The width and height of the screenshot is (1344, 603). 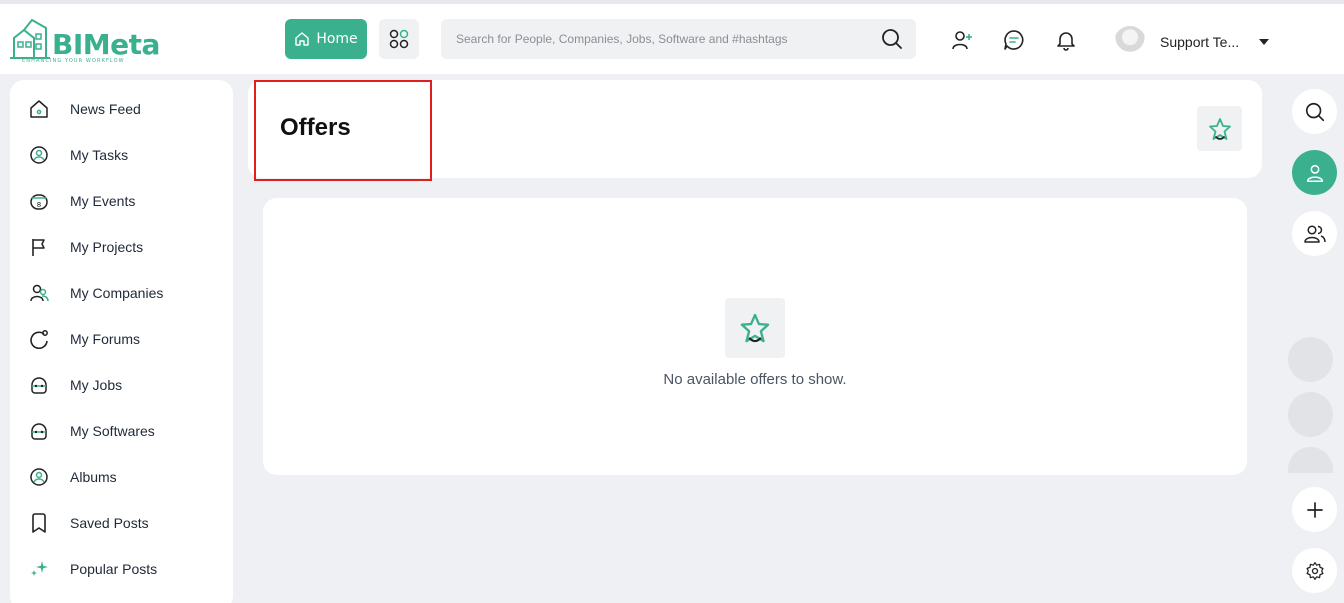 I want to click on rail-settings-button, so click(x=1314, y=570).